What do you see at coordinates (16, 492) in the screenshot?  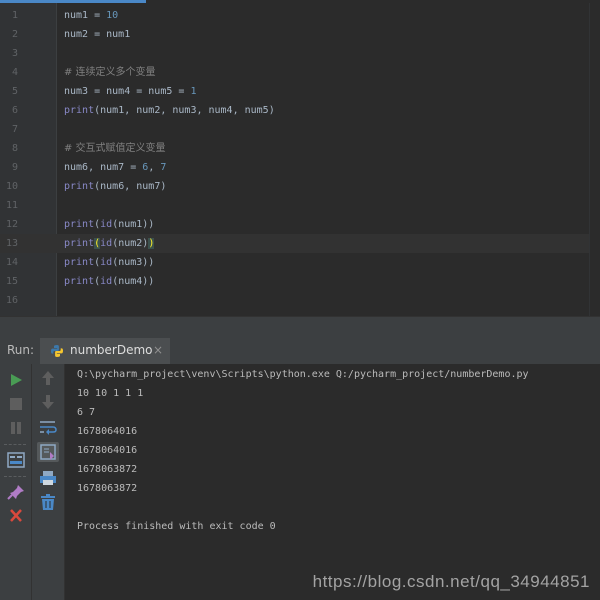 I see `pin-icon` at bounding box center [16, 492].